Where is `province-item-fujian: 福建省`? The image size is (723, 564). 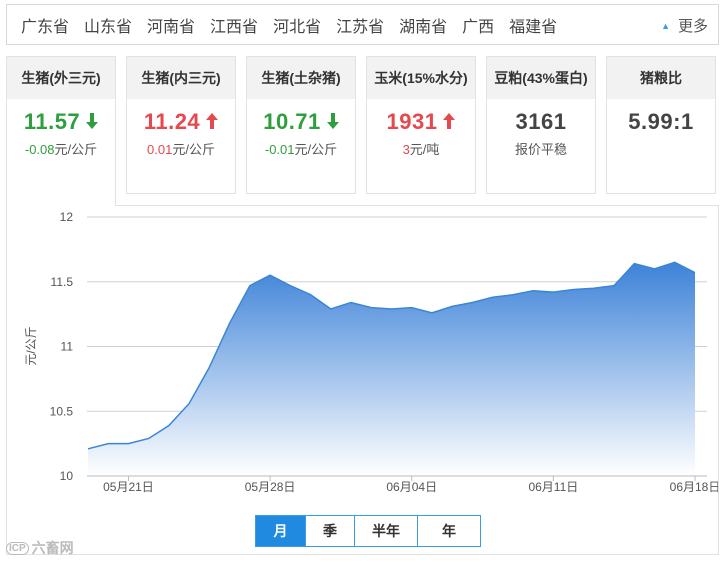
province-item-fujian: 福建省 is located at coordinates (533, 25).